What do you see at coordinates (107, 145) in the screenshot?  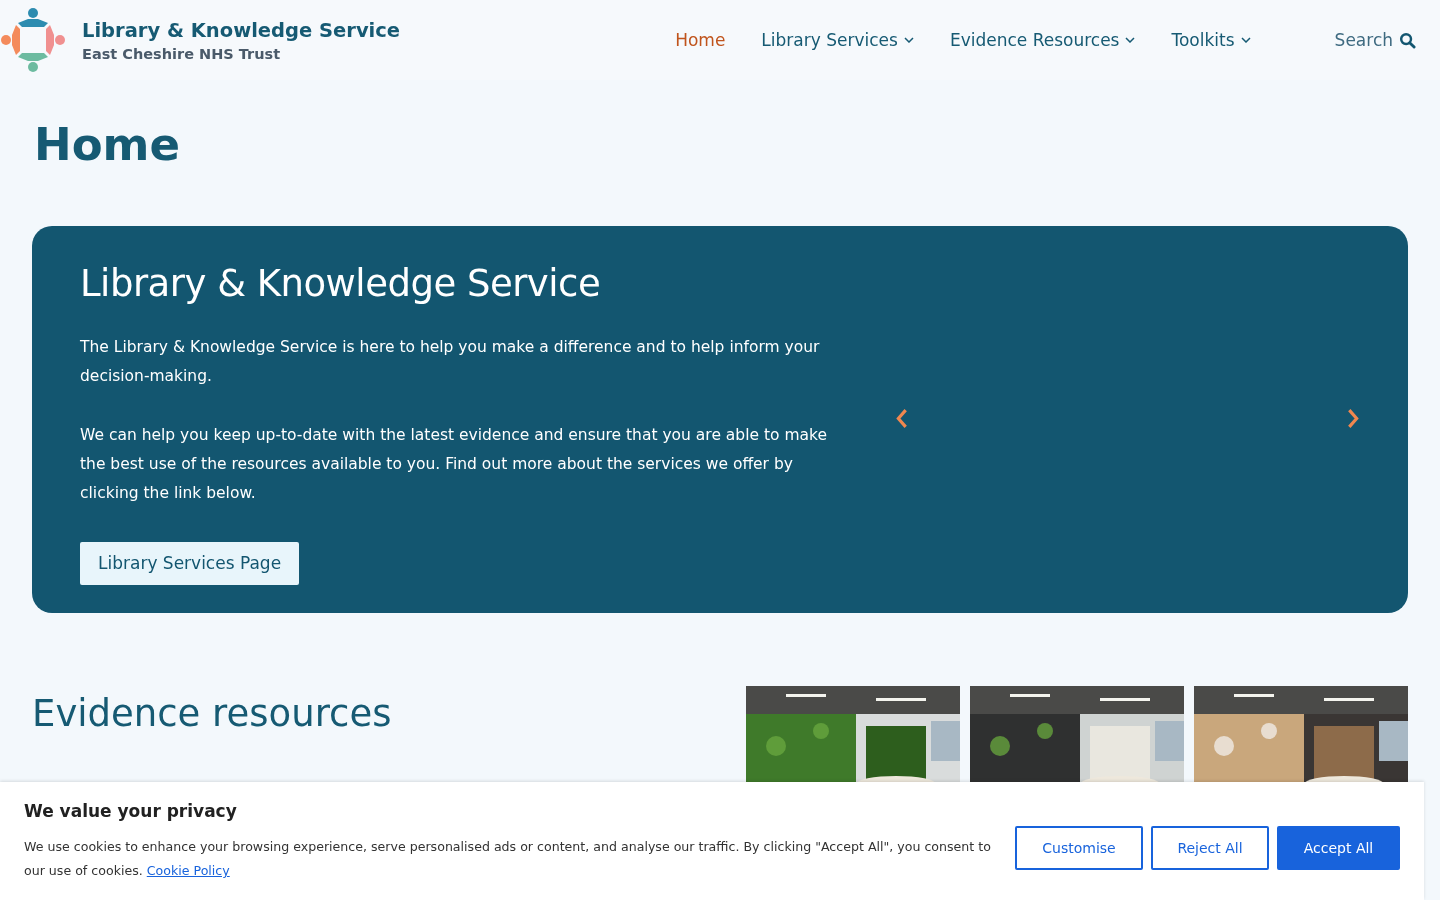 I see `page-title: Home` at bounding box center [107, 145].